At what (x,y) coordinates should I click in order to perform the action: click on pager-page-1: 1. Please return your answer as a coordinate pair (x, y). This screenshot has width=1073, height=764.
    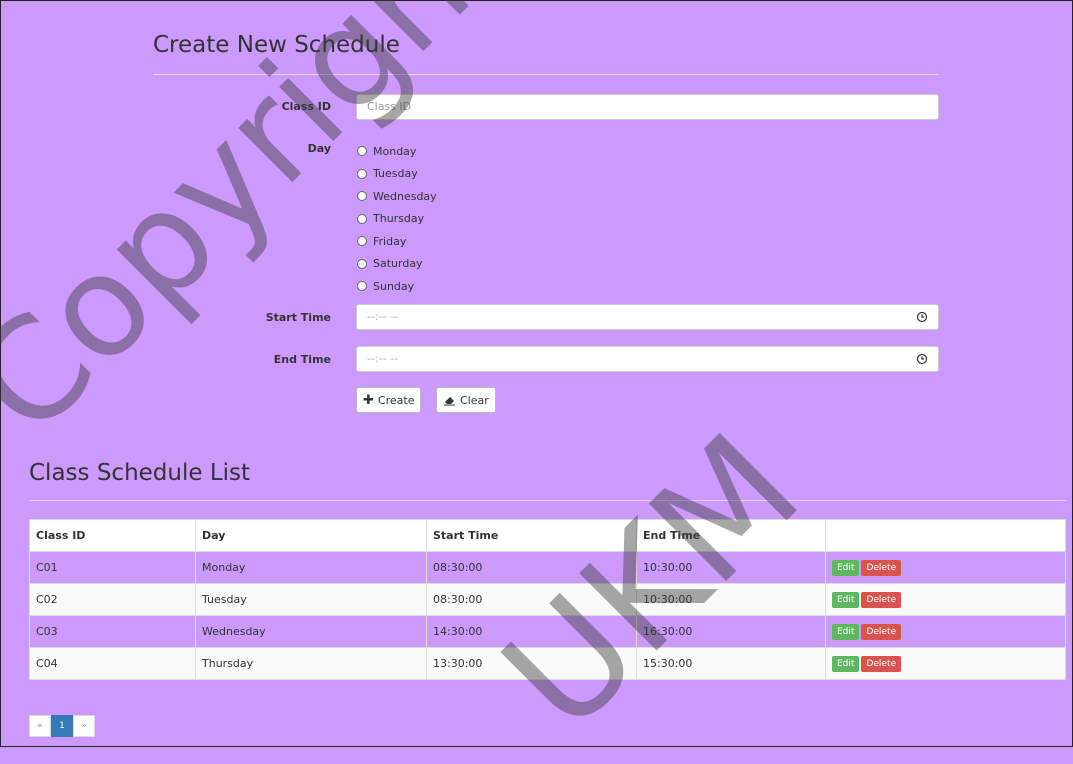
    Looking at the image, I should click on (62, 726).